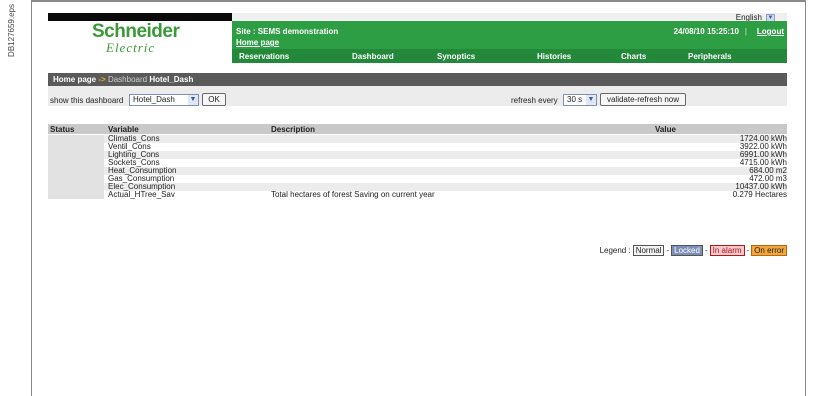 This screenshot has width=821, height=396. I want to click on nav-synoptics: Synoptics, so click(456, 56).